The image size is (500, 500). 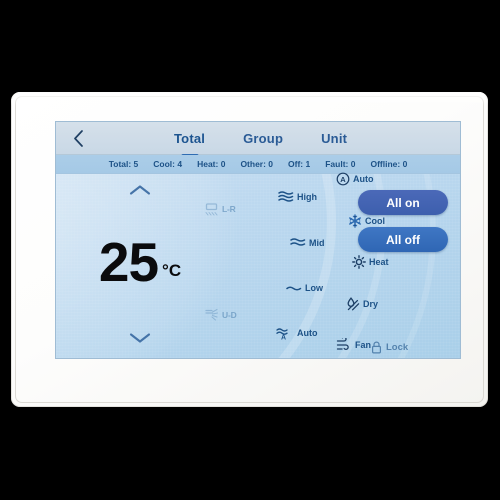 What do you see at coordinates (140, 338) in the screenshot?
I see `chevron-down-icon` at bounding box center [140, 338].